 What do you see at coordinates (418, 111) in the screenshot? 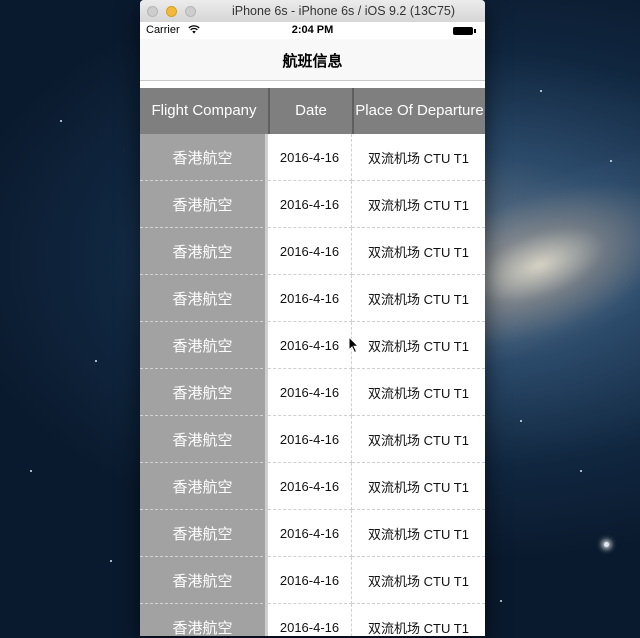
I see `column-header-place: Place Of Departure` at bounding box center [418, 111].